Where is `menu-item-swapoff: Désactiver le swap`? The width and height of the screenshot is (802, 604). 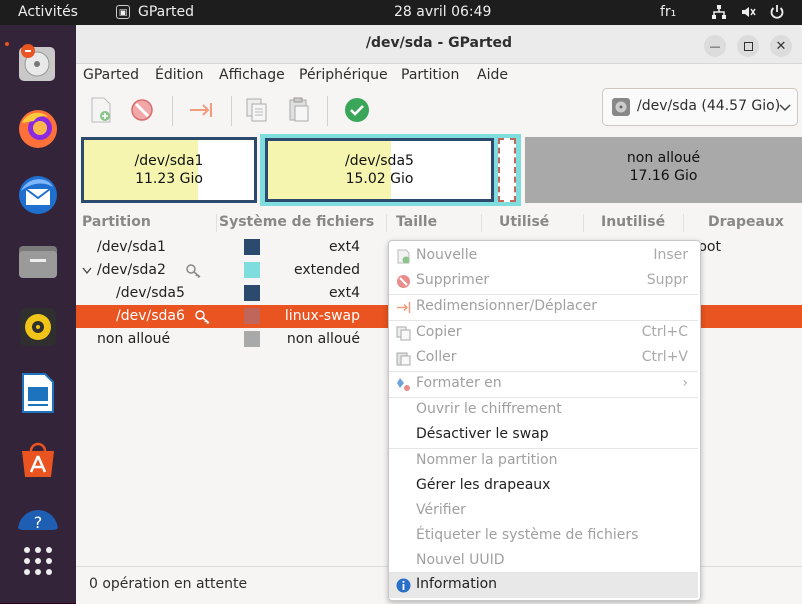 menu-item-swapoff: Désactiver le swap is located at coordinates (543, 435).